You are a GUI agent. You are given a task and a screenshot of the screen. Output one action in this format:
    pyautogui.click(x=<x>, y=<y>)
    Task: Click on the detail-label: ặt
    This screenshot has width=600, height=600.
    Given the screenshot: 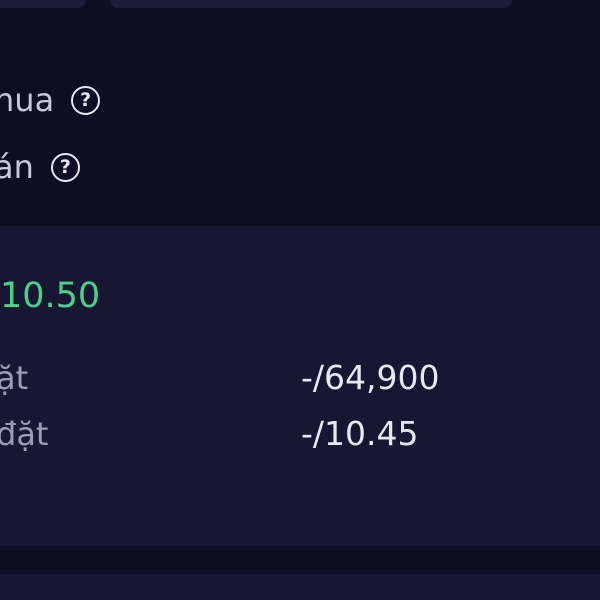 What is the action you would take?
    pyautogui.click(x=14, y=378)
    